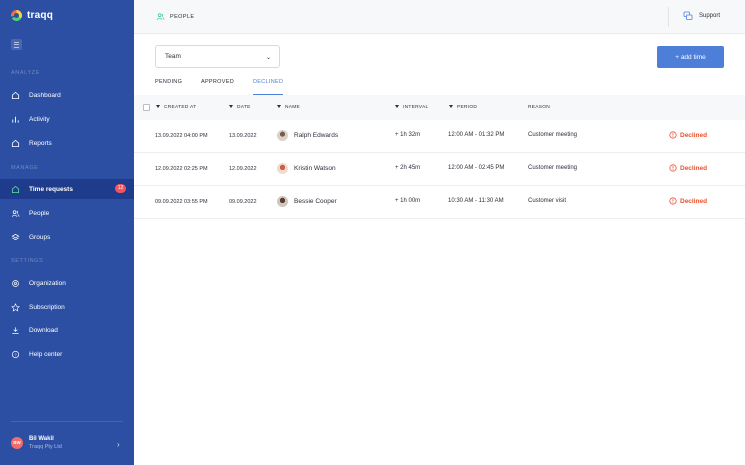  What do you see at coordinates (15, 119) in the screenshot?
I see `bar-chart-icon` at bounding box center [15, 119].